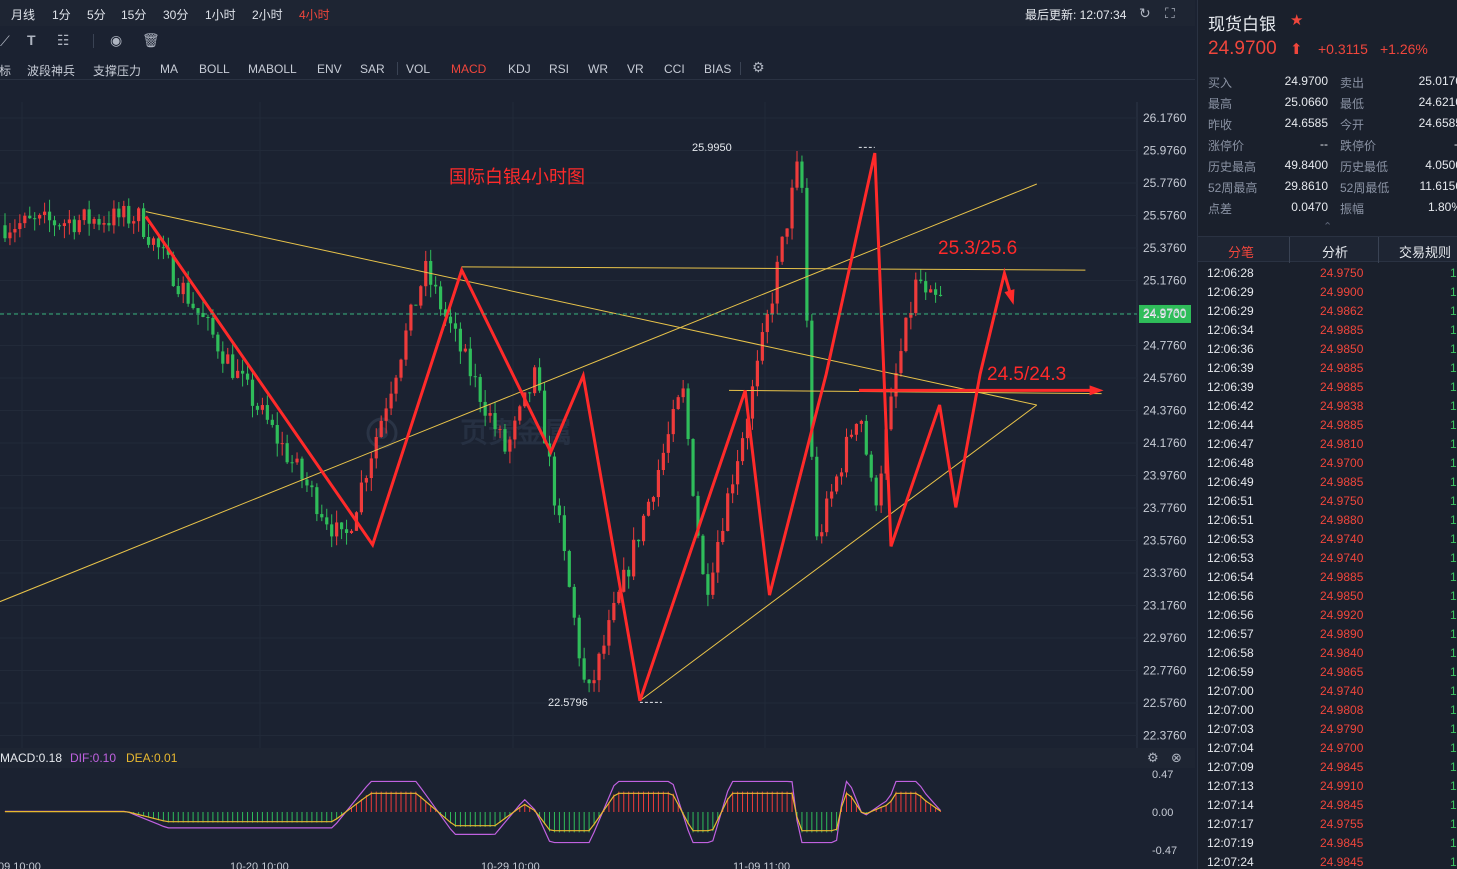  Describe the element at coordinates (1076, 15) in the screenshot. I see `last-update-label: 最后更新: 12:07:34` at that location.